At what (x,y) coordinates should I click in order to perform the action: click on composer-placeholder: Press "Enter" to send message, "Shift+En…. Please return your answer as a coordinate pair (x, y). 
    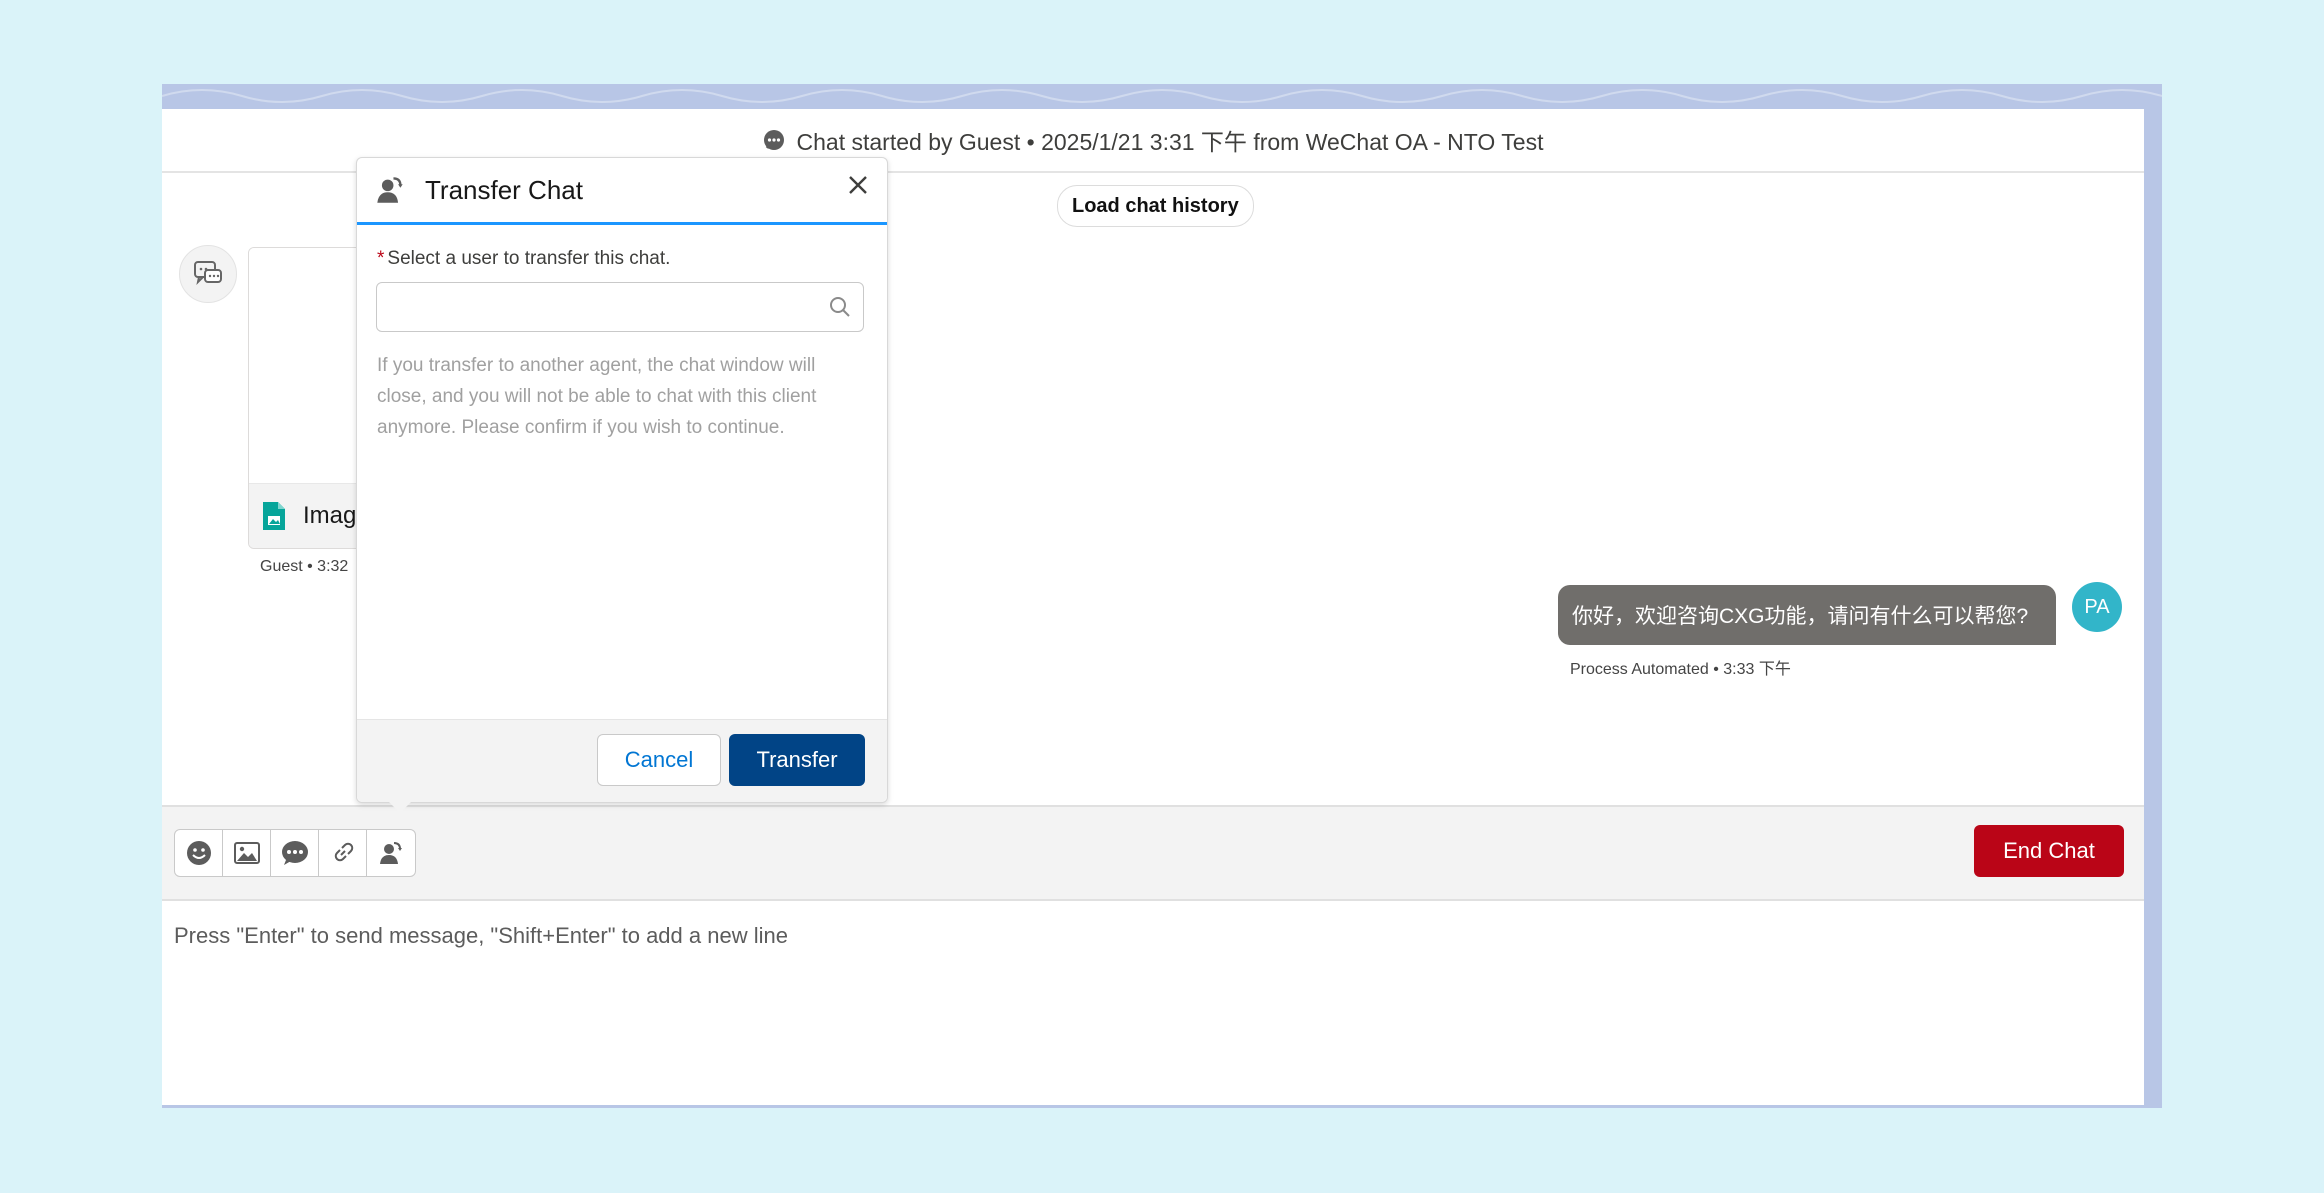
    Looking at the image, I should click on (481, 935).